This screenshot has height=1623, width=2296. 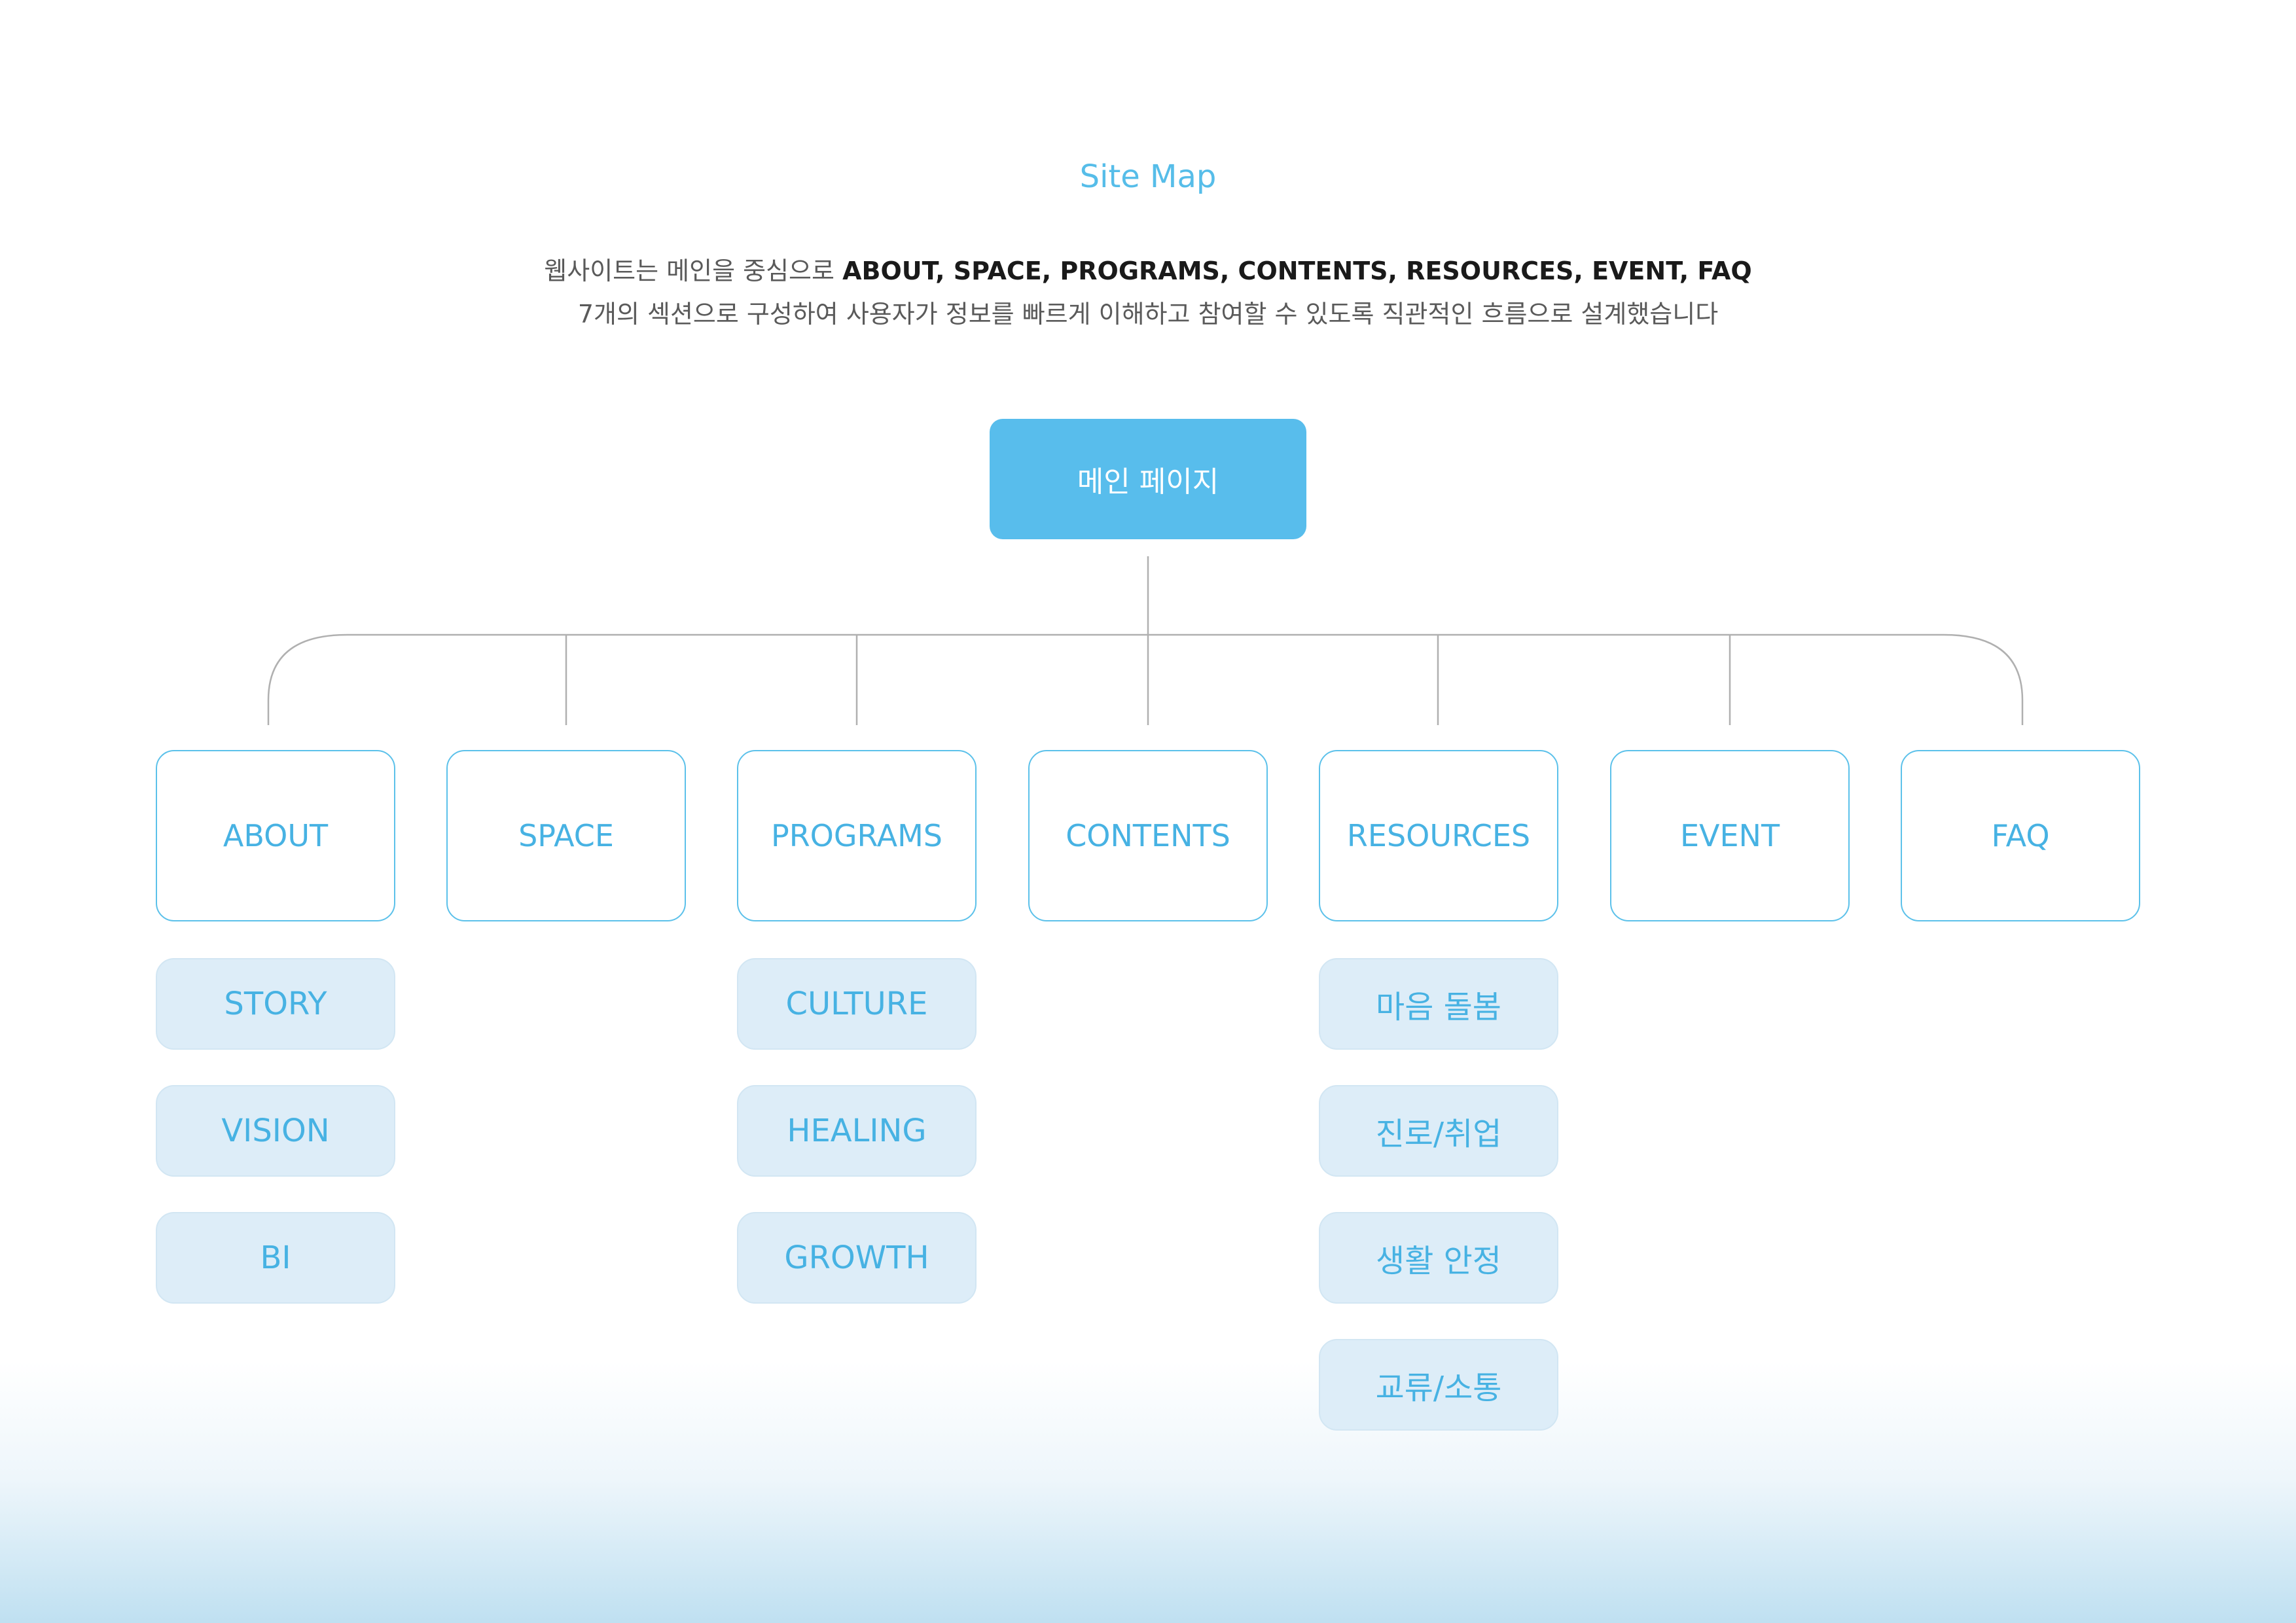 I want to click on subpage-bi: BI, so click(x=275, y=1258).